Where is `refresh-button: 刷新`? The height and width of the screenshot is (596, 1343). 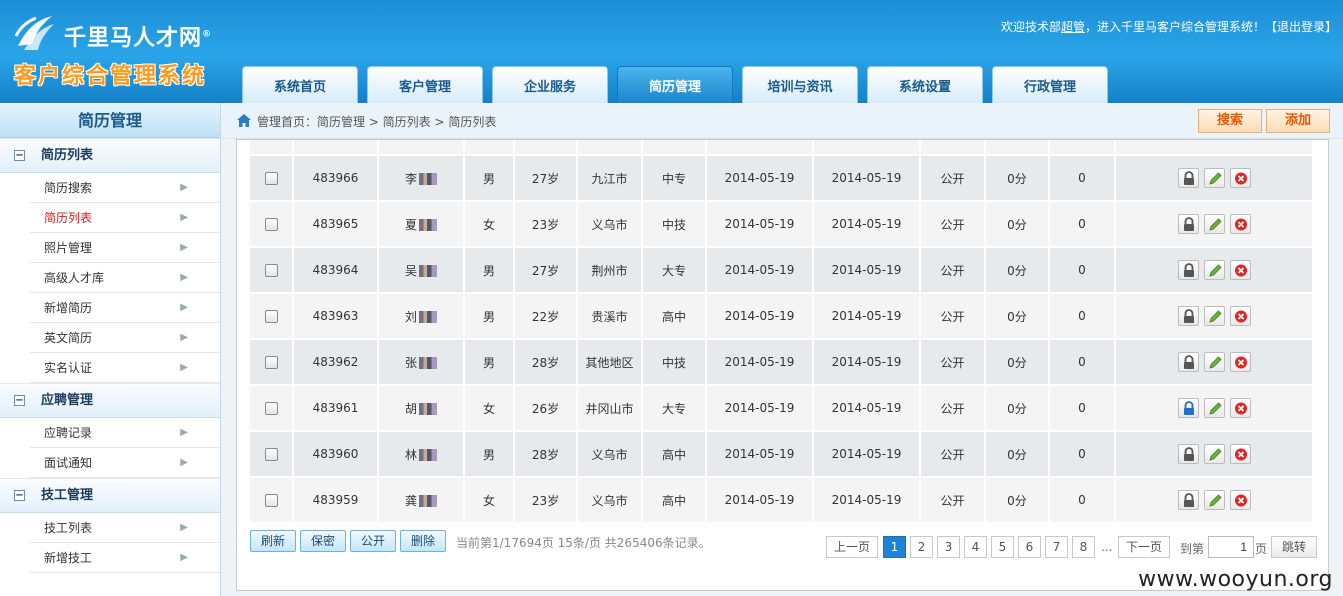 refresh-button: 刷新 is located at coordinates (273, 541).